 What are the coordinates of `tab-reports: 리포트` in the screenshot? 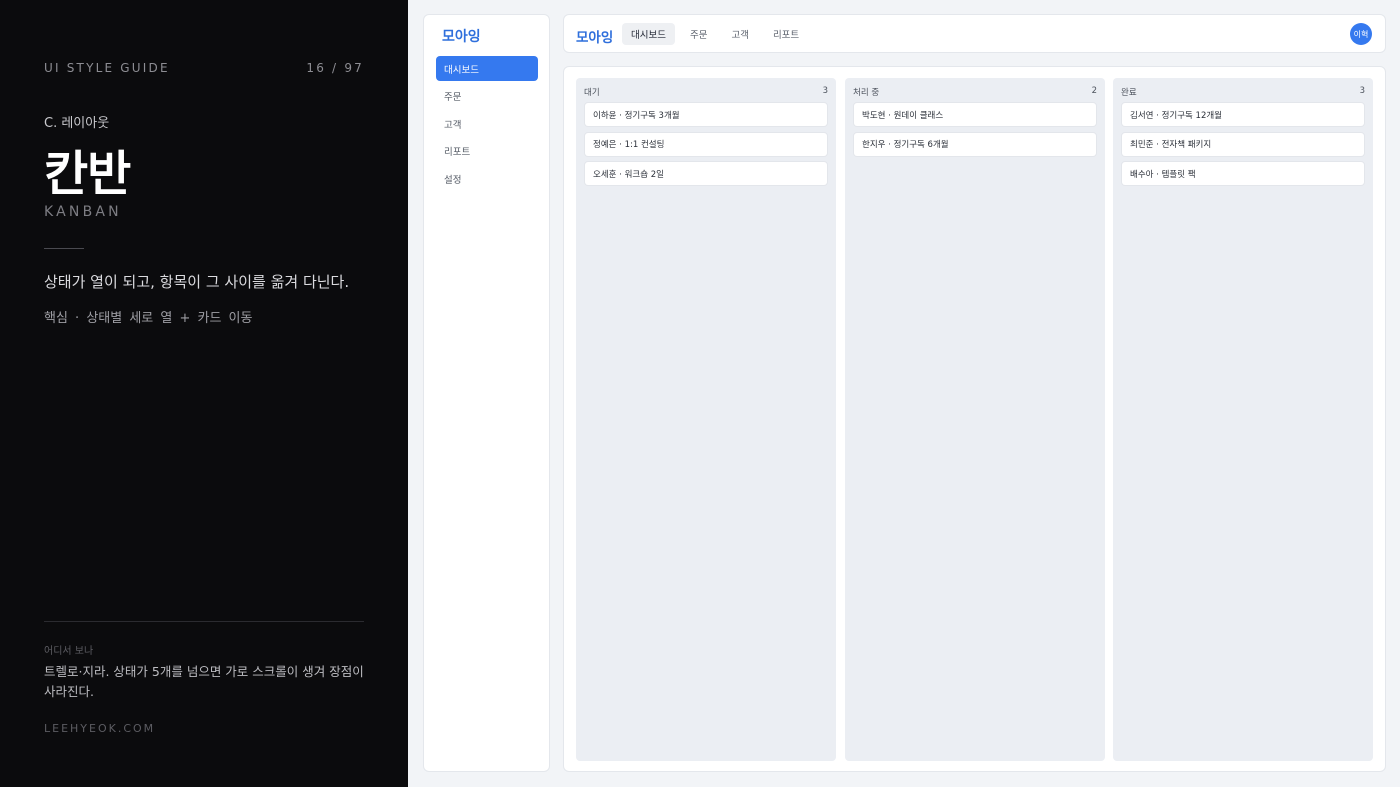 It's located at (786, 34).